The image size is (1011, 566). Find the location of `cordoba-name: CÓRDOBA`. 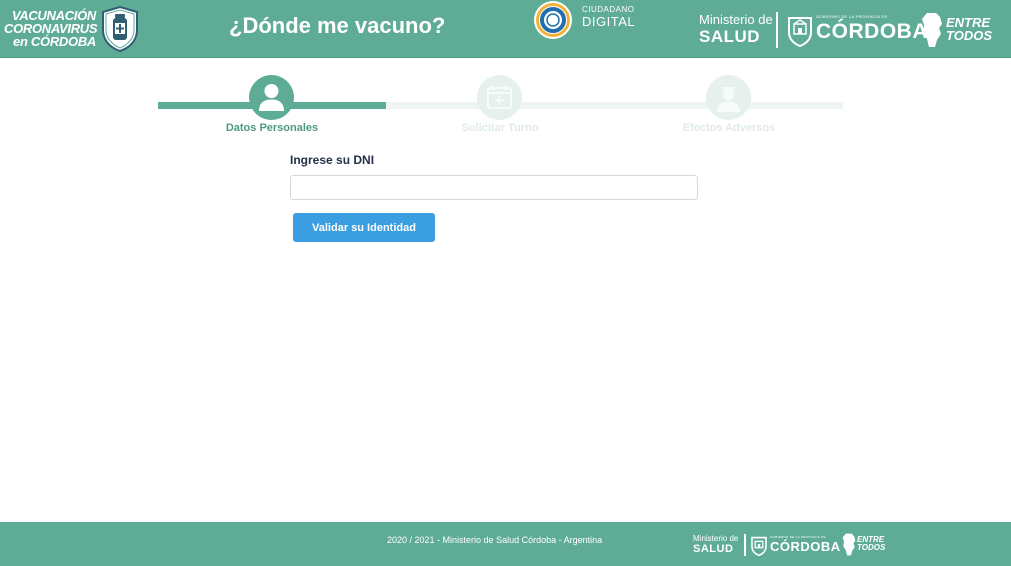

cordoba-name: CÓRDOBA is located at coordinates (872, 31).